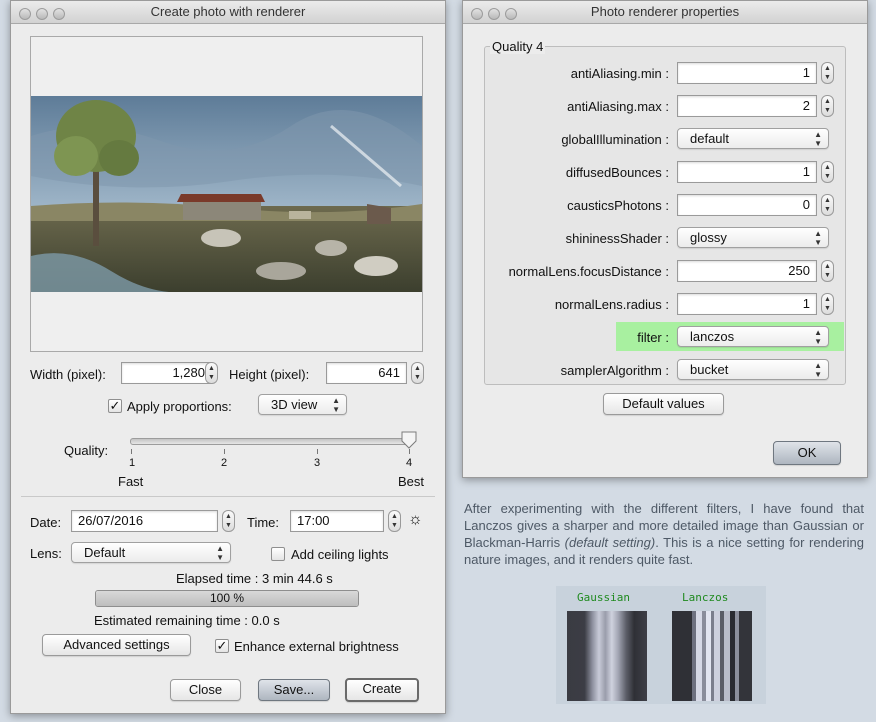  I want to click on date-input: 26/07/2016, so click(144, 521).